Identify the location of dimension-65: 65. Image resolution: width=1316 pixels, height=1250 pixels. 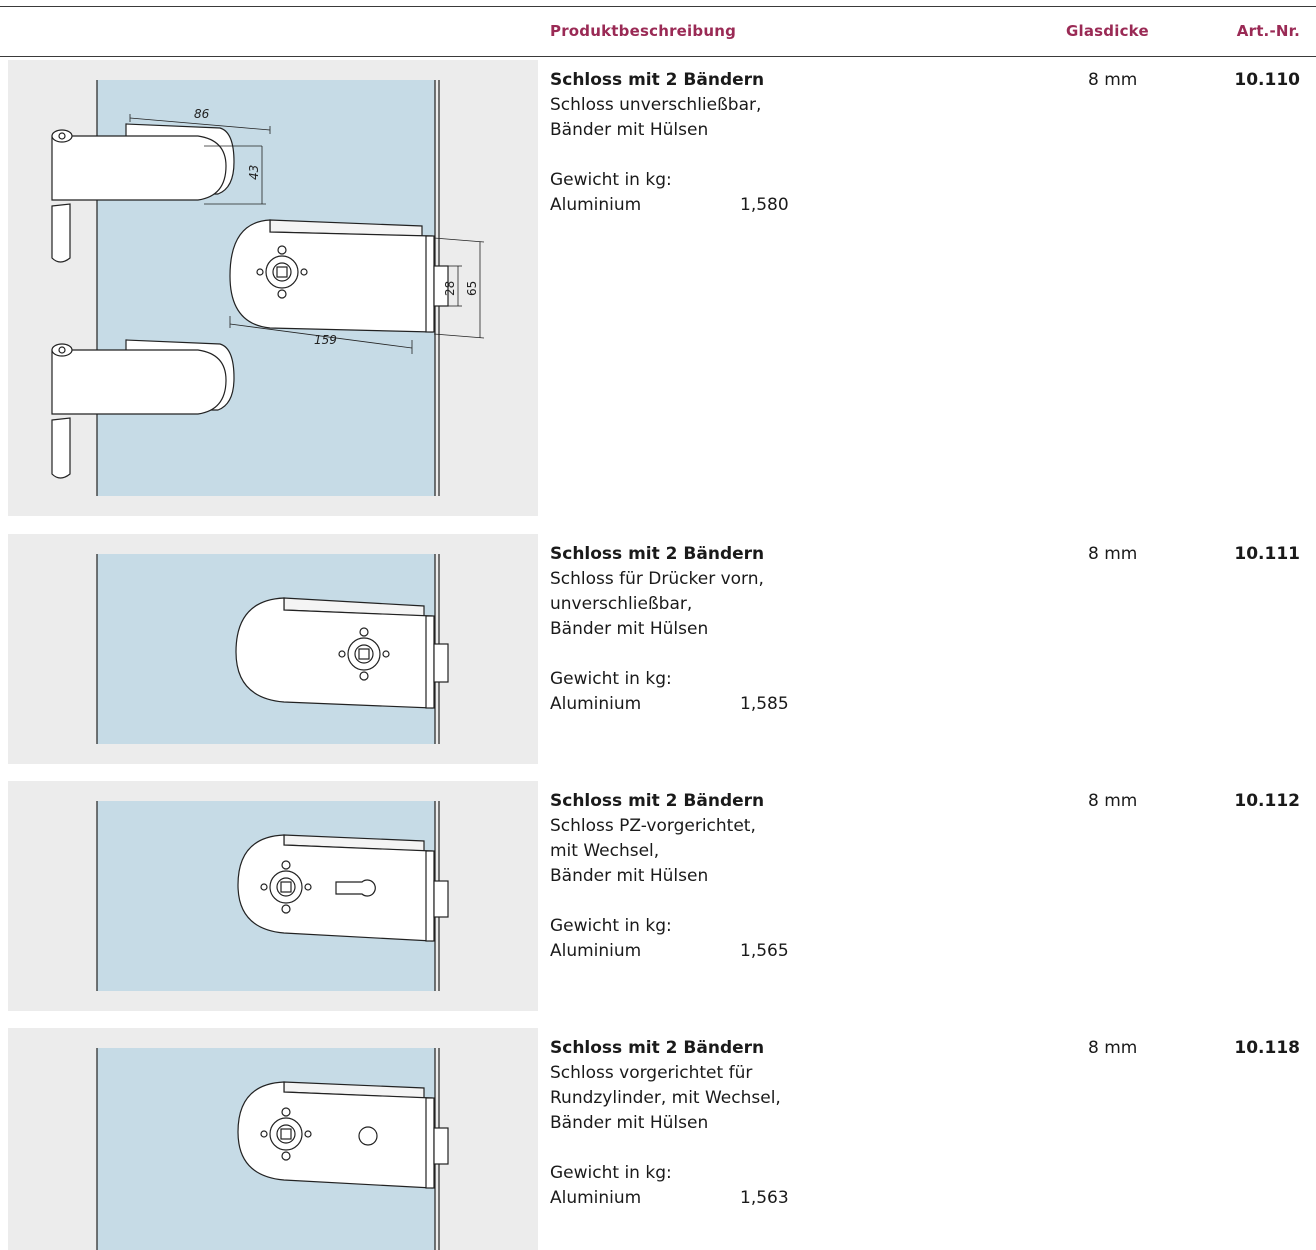
(472, 288).